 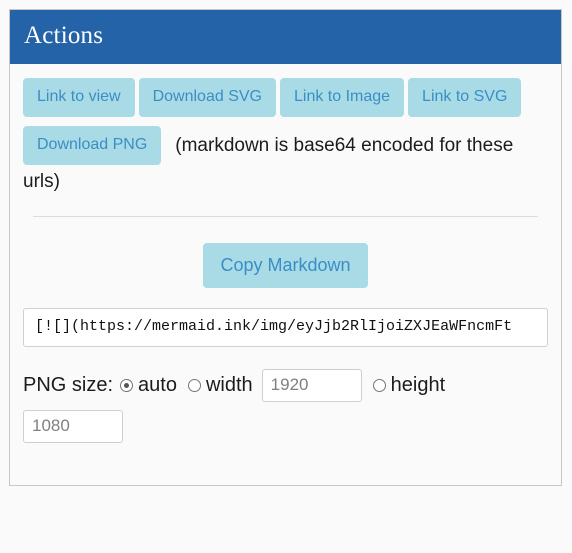 I want to click on png-size-row: PNG size: auto width height, so click(x=285, y=406).